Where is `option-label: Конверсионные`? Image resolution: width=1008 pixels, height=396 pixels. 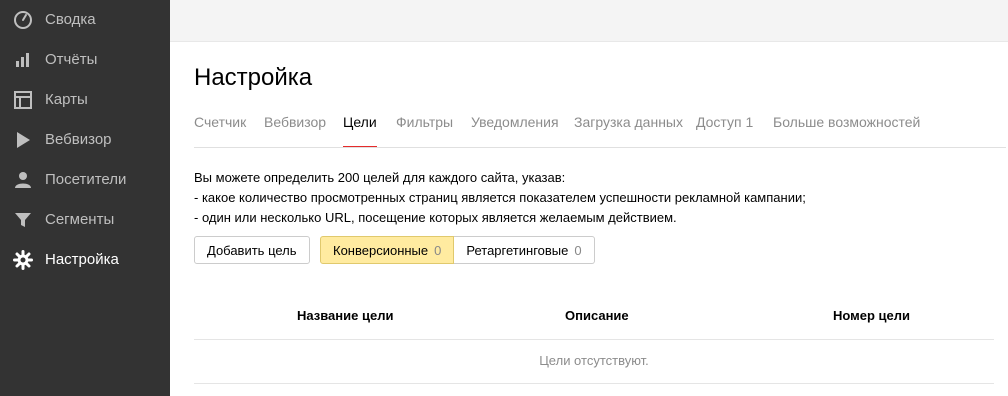
option-label: Конверсионные is located at coordinates (381, 250).